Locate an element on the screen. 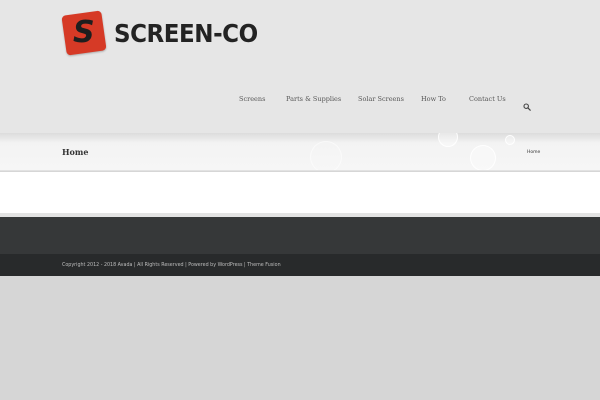  footer-widgets-area is located at coordinates (300, 235).